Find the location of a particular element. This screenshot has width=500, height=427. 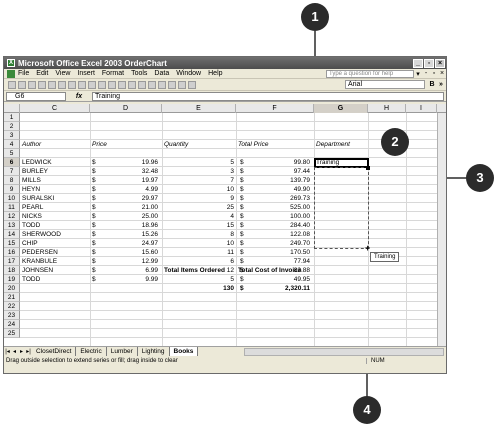

row-header-13: 13 is located at coordinates (12, 225).